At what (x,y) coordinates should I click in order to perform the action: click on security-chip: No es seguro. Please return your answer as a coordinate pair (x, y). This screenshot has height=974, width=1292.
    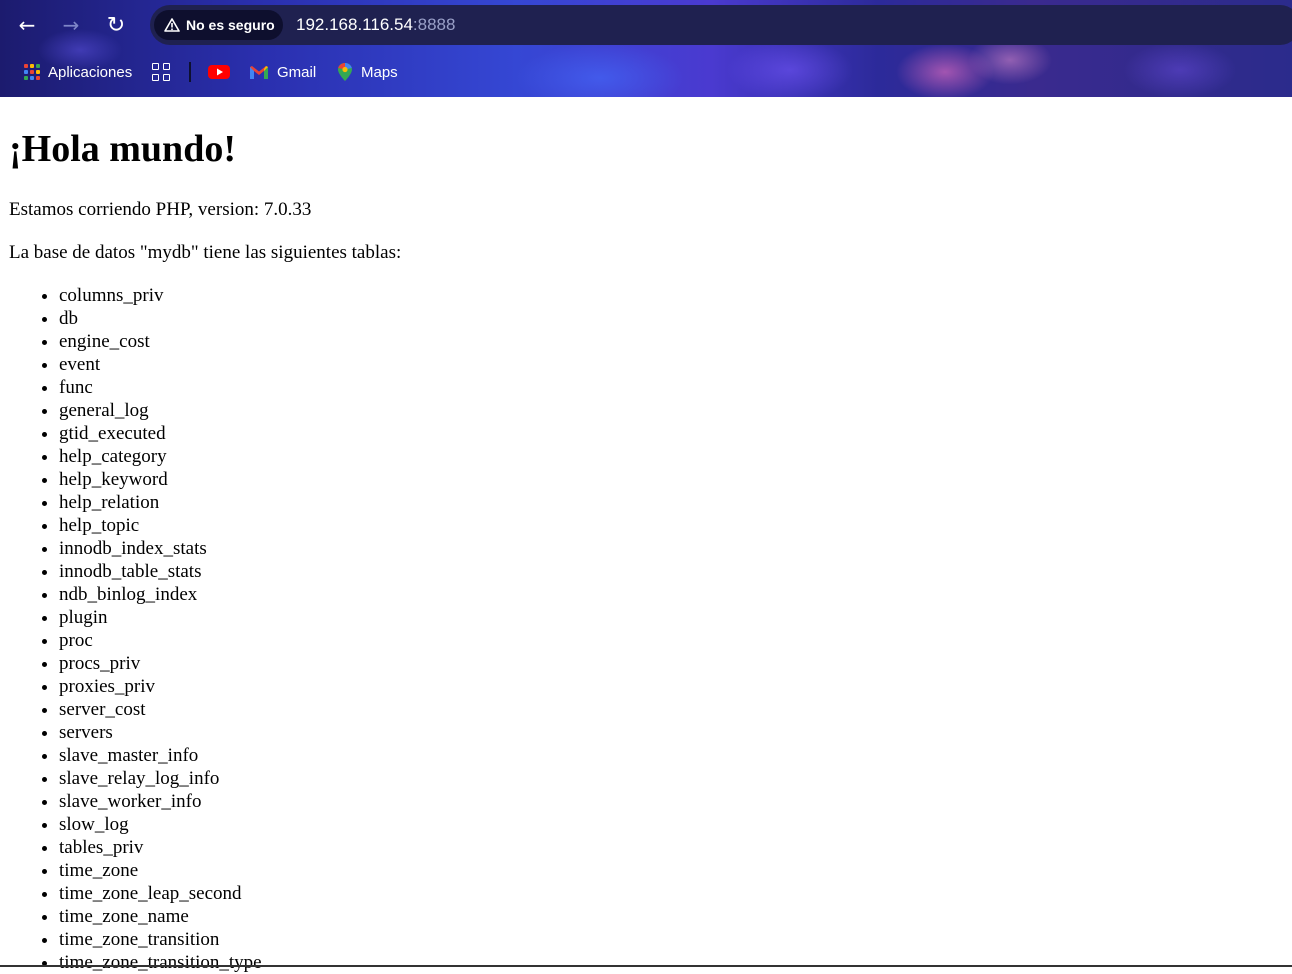
    Looking at the image, I should click on (218, 25).